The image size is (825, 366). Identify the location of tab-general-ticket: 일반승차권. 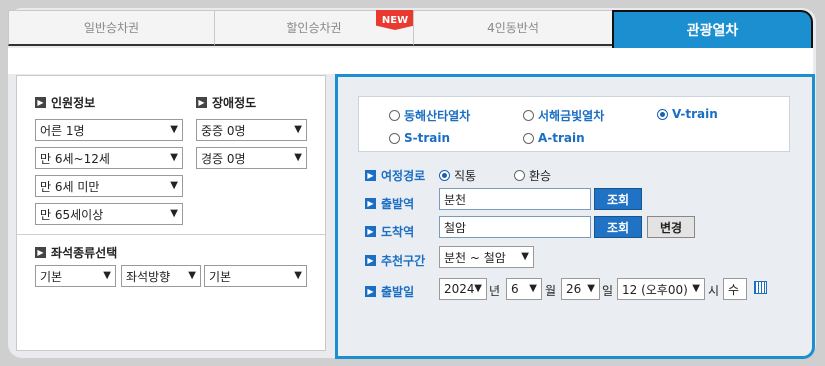
(111, 28).